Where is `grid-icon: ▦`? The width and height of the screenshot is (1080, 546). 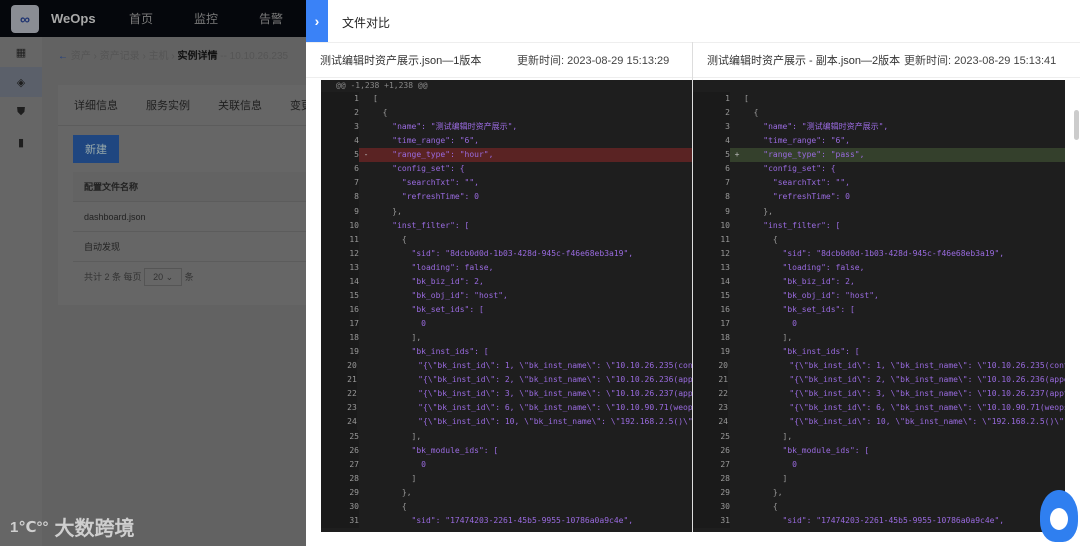 grid-icon: ▦ is located at coordinates (21, 52).